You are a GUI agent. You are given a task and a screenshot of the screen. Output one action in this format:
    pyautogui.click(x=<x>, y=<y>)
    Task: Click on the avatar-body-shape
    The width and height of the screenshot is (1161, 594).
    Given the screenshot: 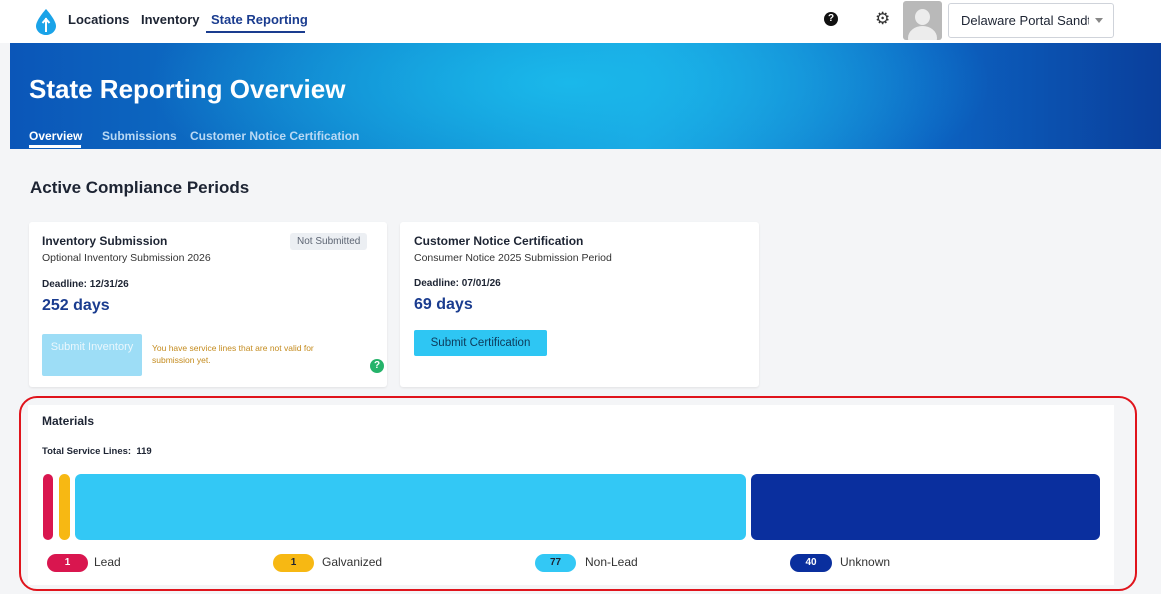 What is the action you would take?
    pyautogui.click(x=922, y=33)
    